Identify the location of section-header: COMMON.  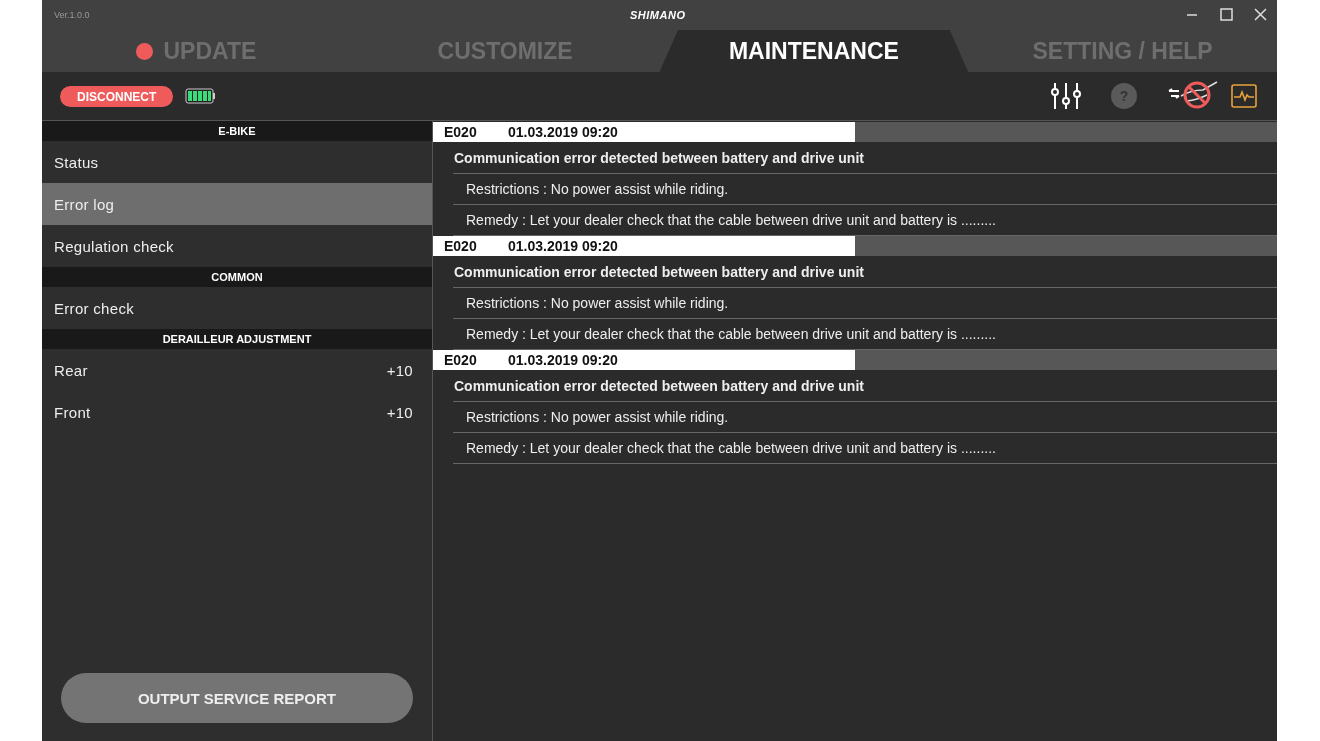
(237, 277).